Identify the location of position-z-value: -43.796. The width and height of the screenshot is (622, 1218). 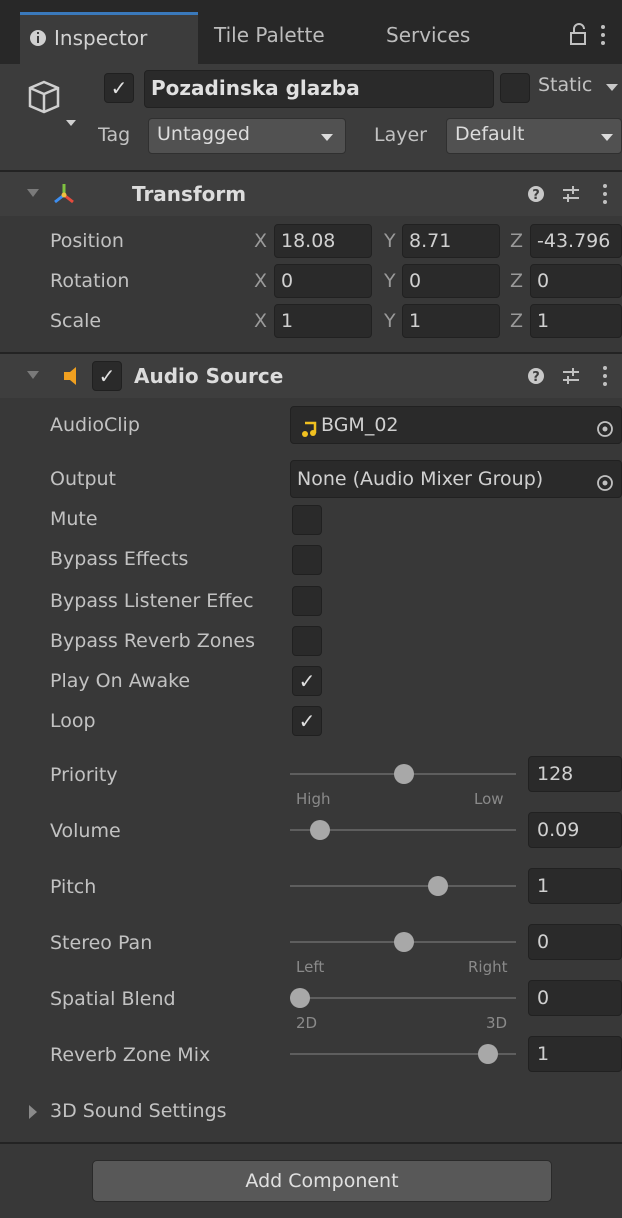
(574, 241).